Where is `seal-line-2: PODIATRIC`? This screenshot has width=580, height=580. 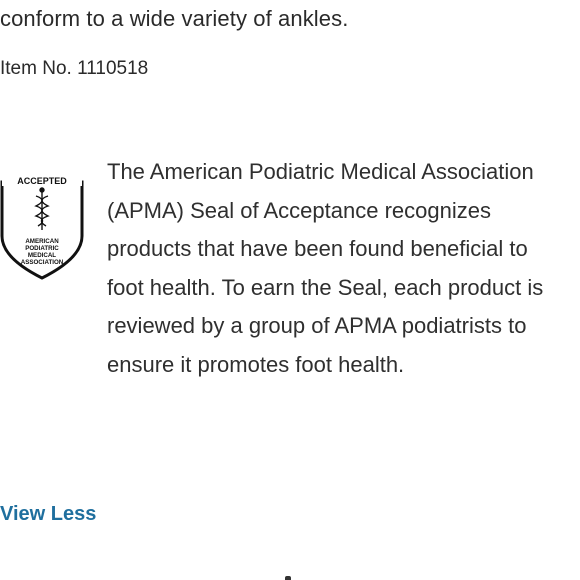 seal-line-2: PODIATRIC is located at coordinates (42, 248).